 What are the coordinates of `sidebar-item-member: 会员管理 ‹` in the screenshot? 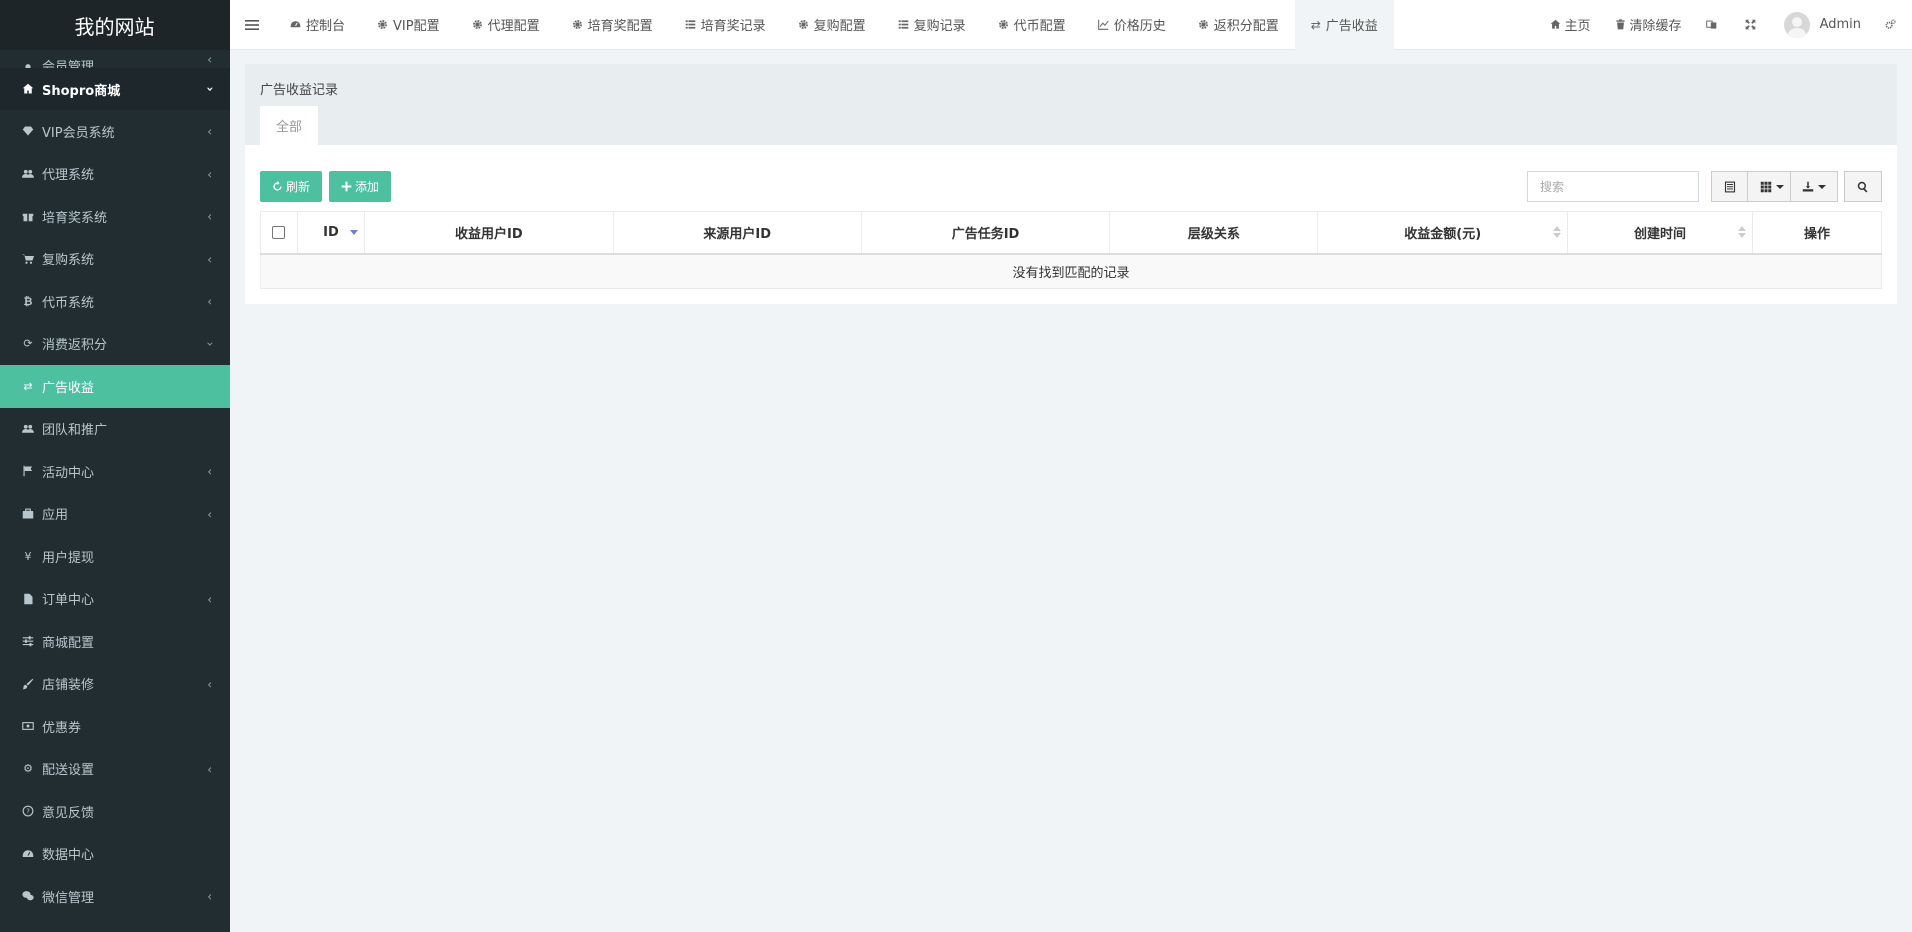 It's located at (115, 59).